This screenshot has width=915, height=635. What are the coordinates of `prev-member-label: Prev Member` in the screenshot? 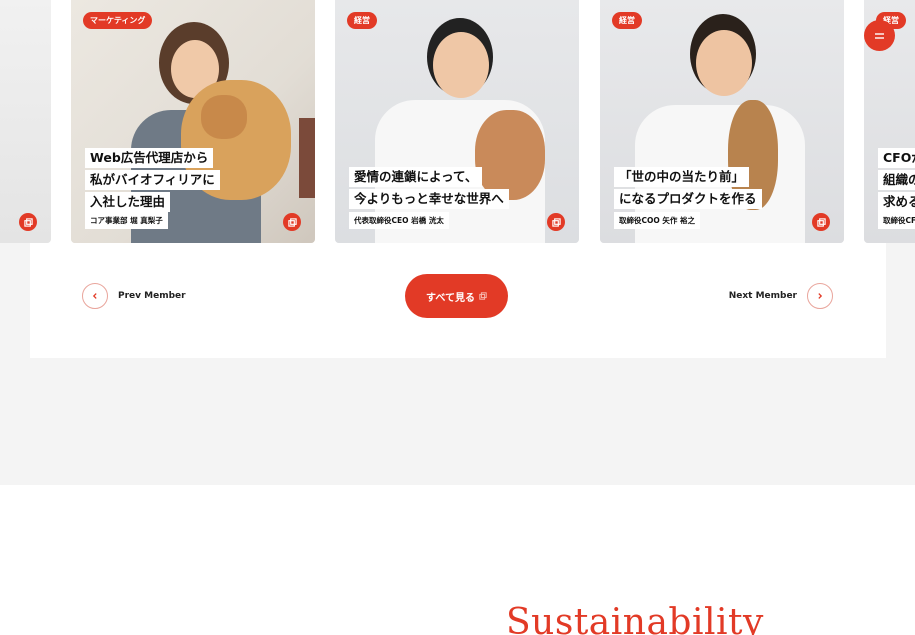 It's located at (152, 296).